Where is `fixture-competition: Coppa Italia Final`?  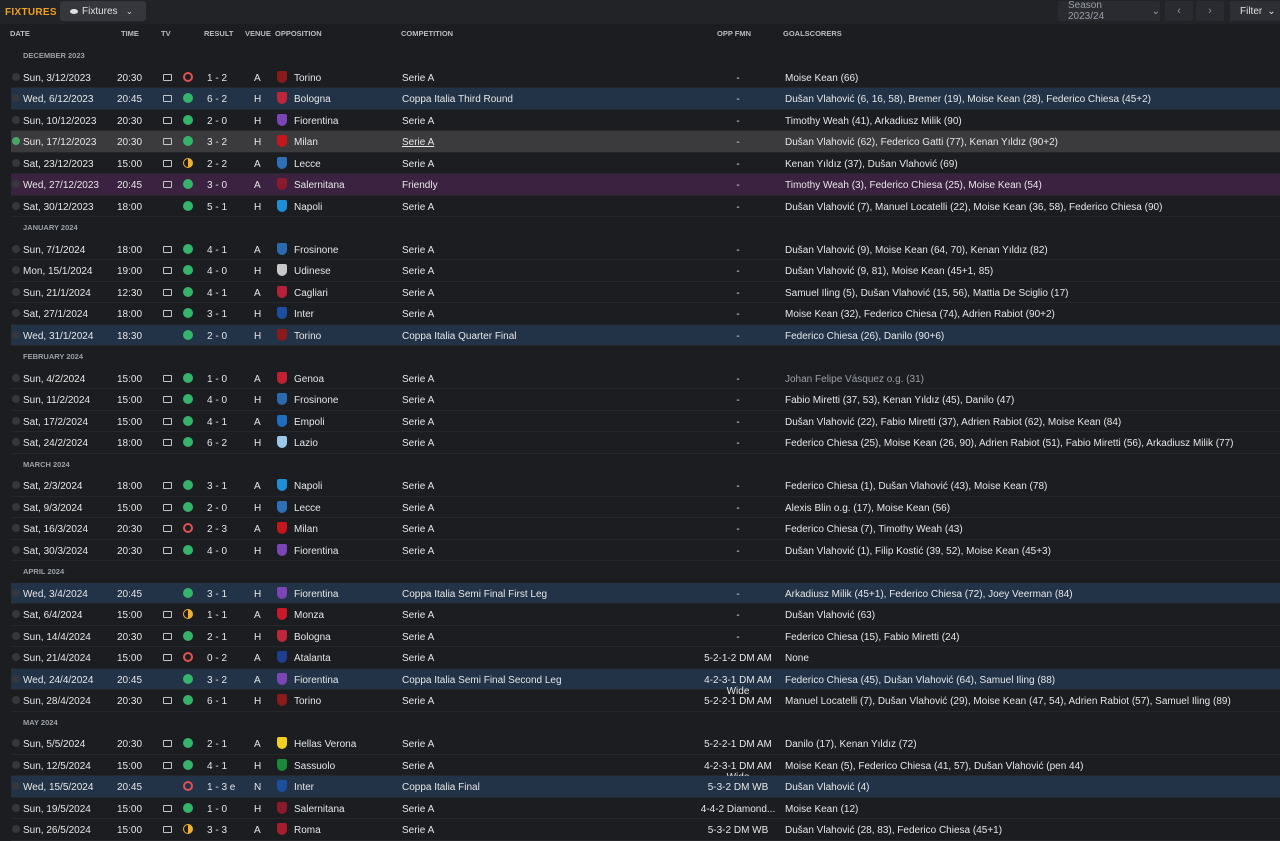 fixture-competition: Coppa Italia Final is located at coordinates (441, 787).